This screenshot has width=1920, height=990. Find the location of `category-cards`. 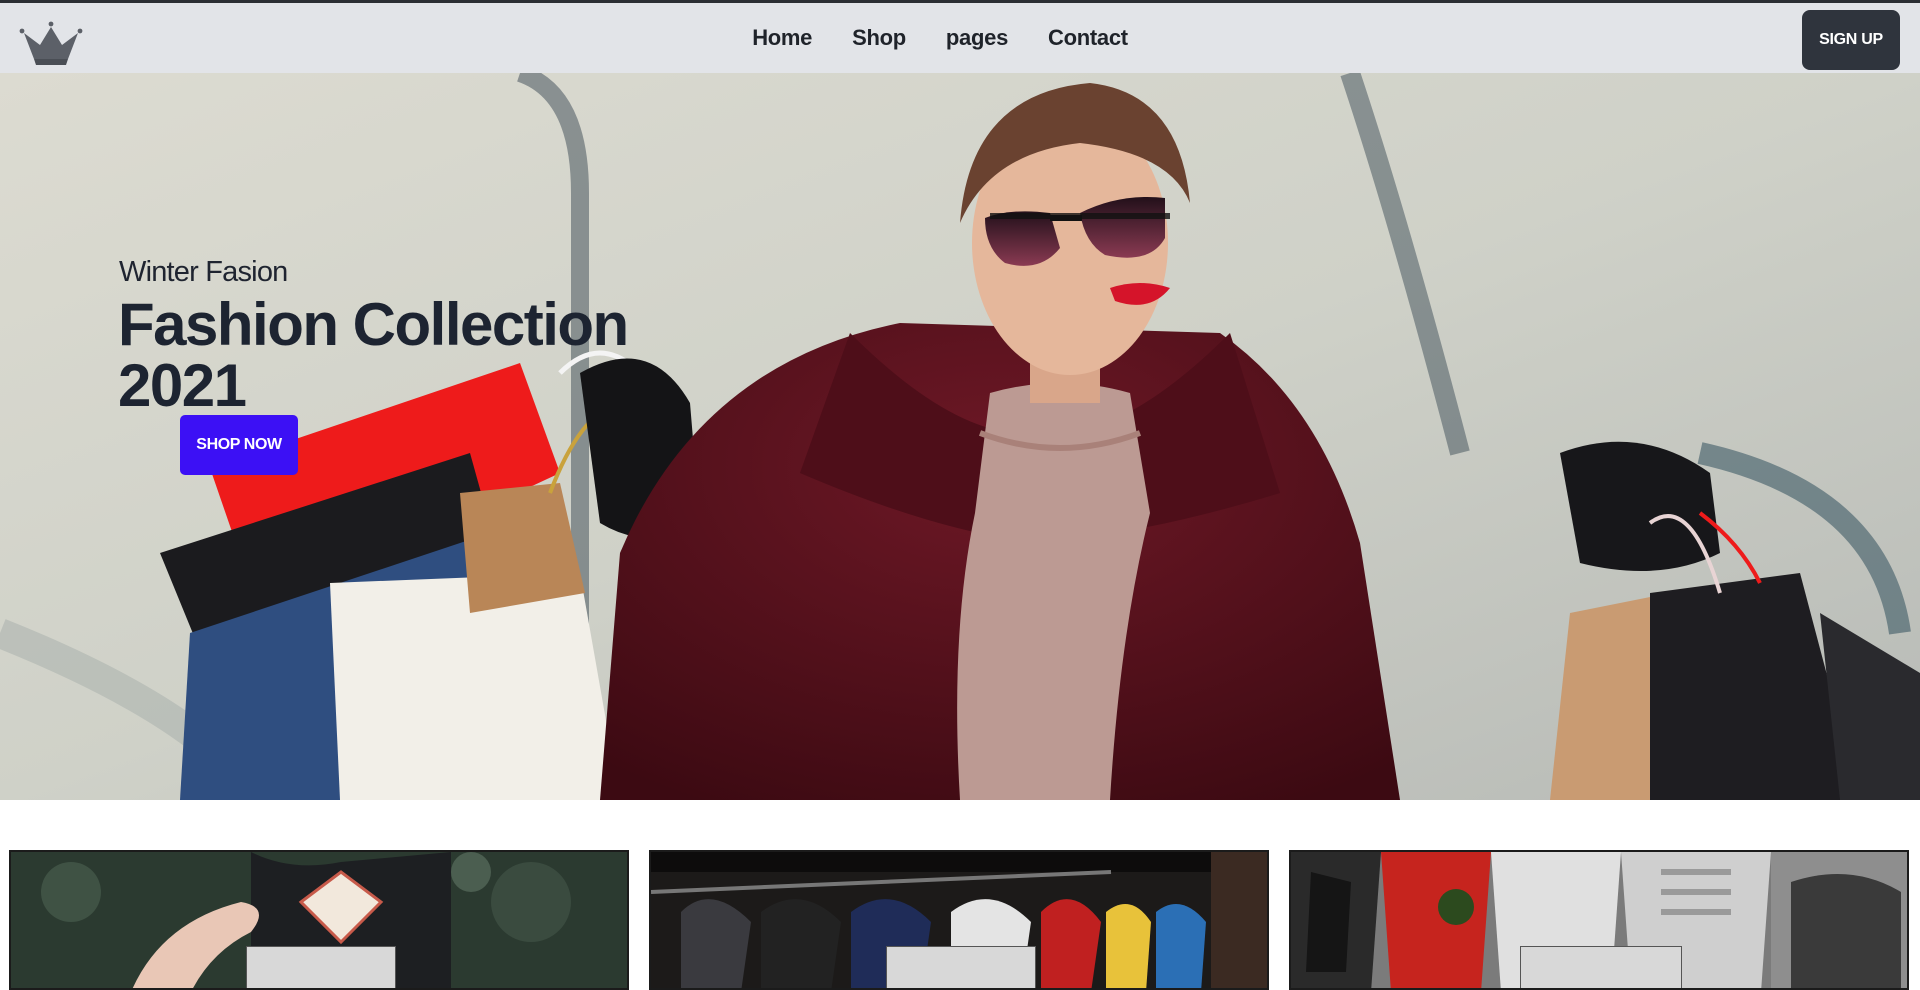

category-cards is located at coordinates (960, 920).